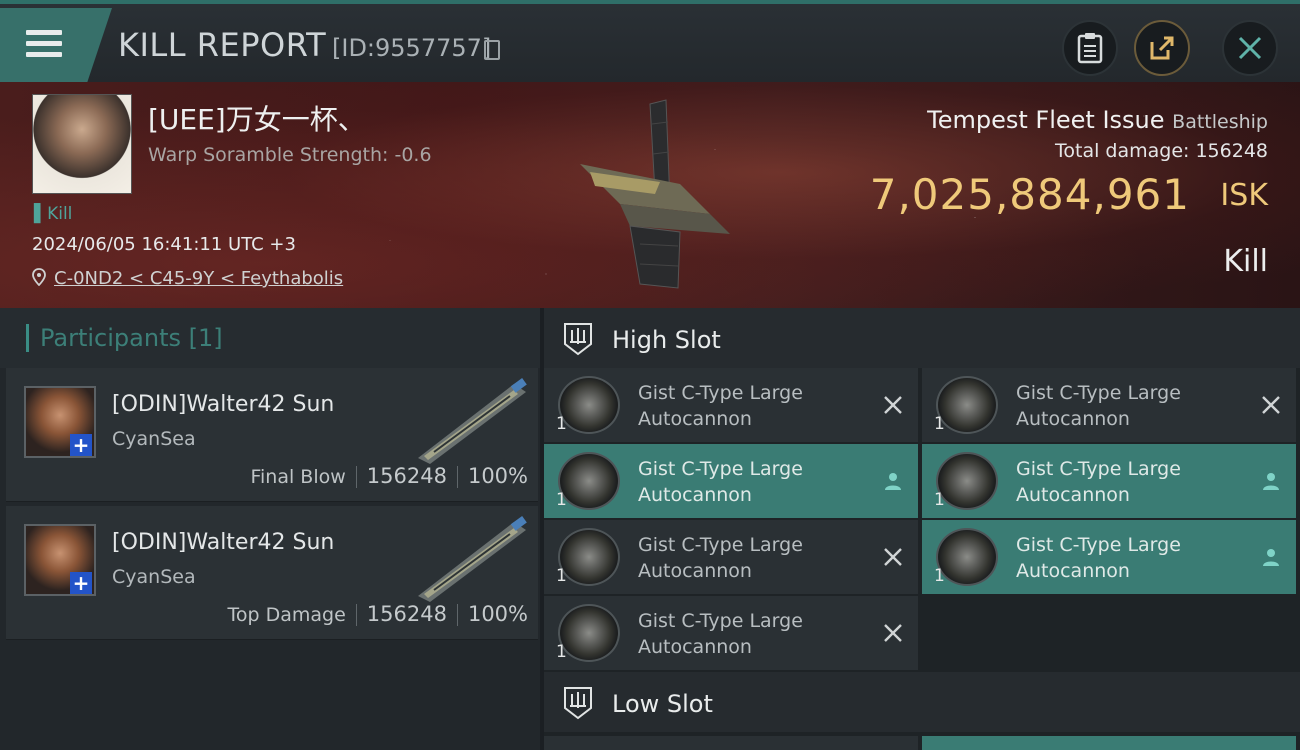 This screenshot has width=1300, height=750. Describe the element at coordinates (298, 477) in the screenshot. I see `participant-role: Final Blow` at that location.